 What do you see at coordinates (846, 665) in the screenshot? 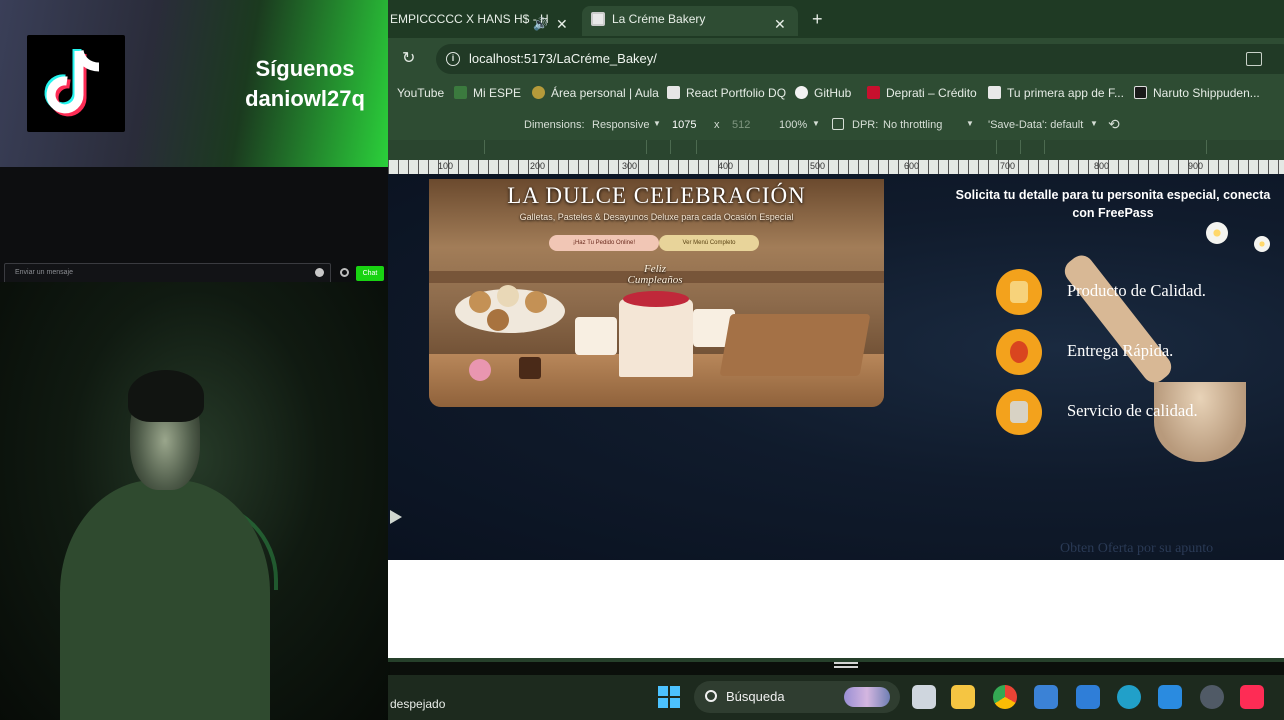
I see `resize-handle-icon` at bounding box center [846, 665].